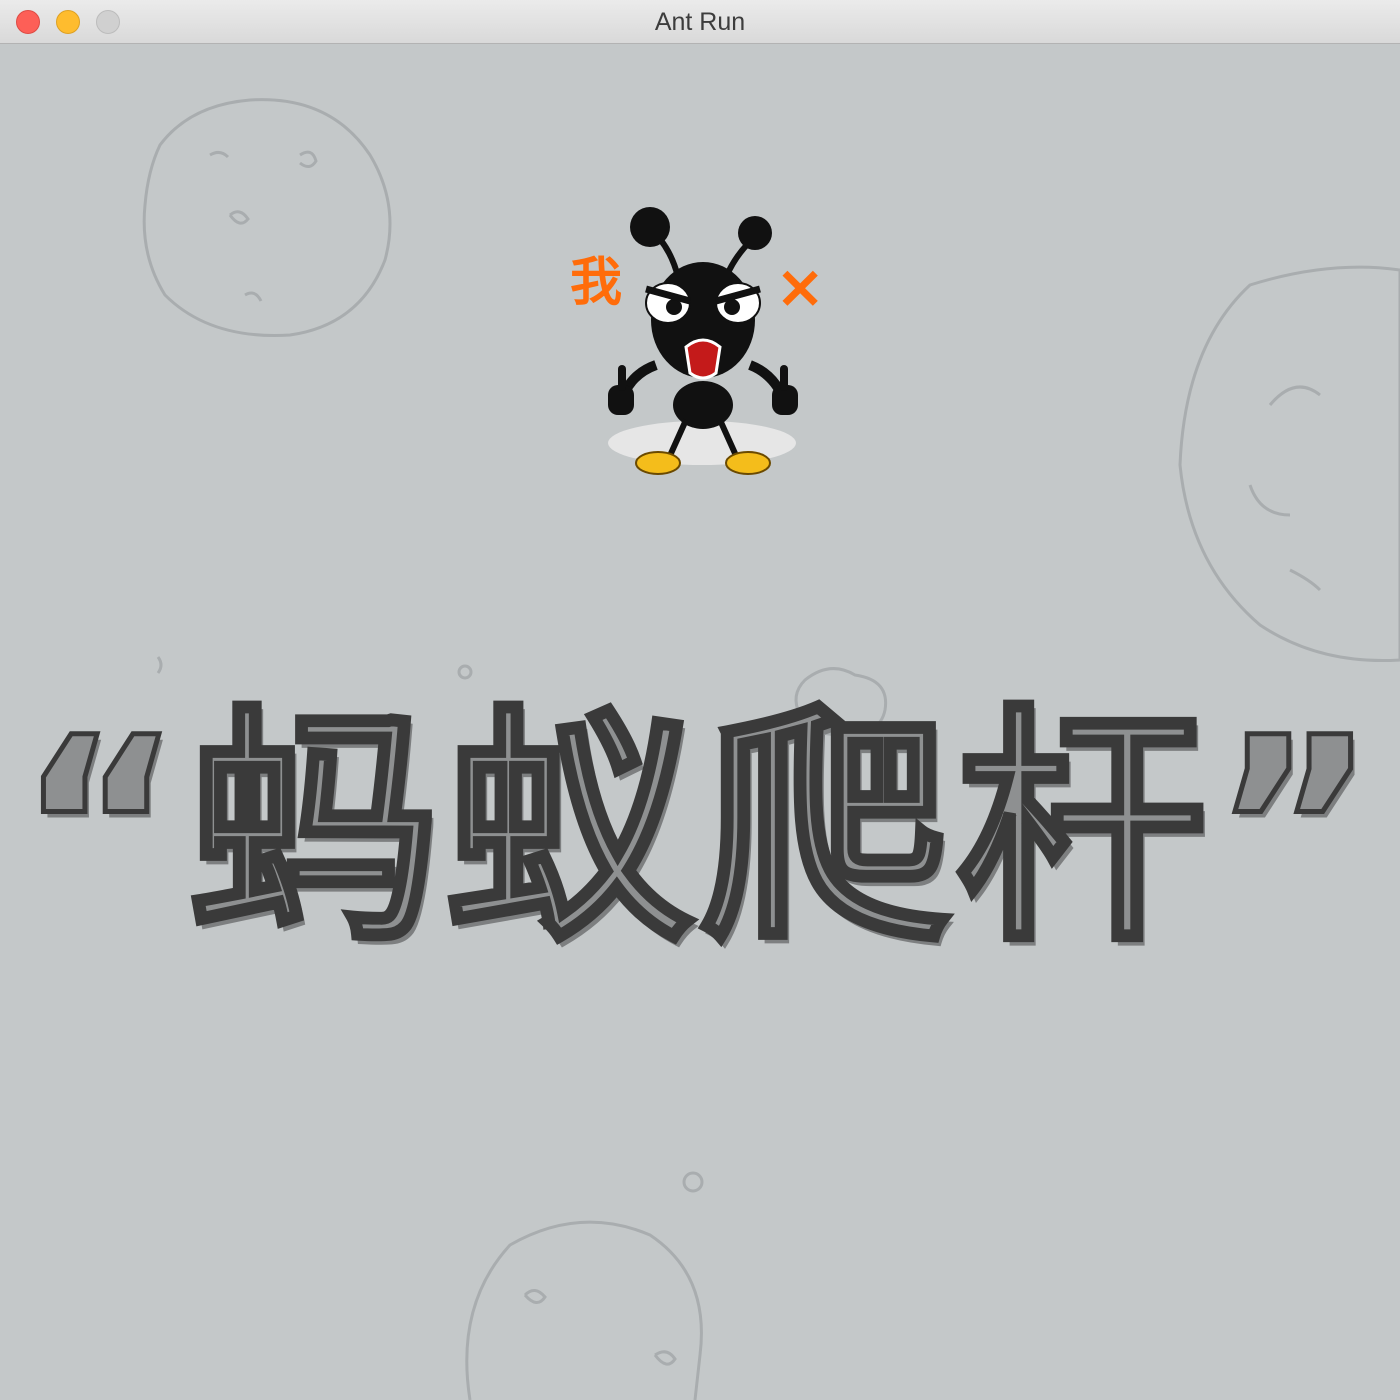 The width and height of the screenshot is (1400, 1400). I want to click on window-title: Ant Run, so click(700, 22).